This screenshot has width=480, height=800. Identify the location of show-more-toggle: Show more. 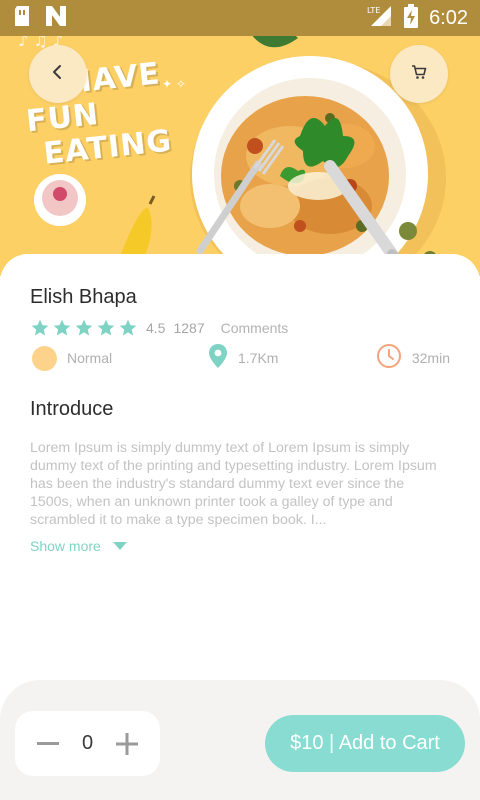
(78, 546).